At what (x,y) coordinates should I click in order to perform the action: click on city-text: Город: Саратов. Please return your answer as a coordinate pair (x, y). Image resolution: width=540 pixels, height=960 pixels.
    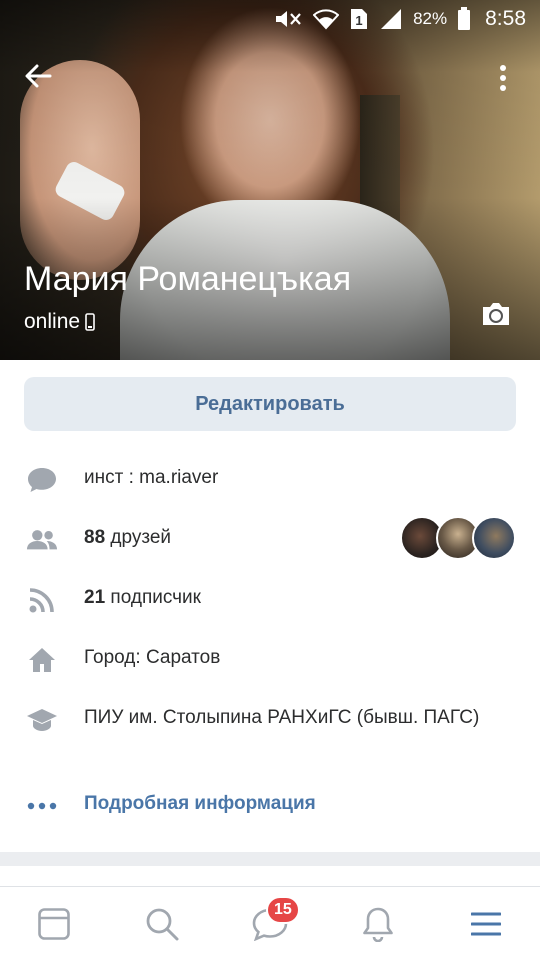
    Looking at the image, I should click on (152, 657).